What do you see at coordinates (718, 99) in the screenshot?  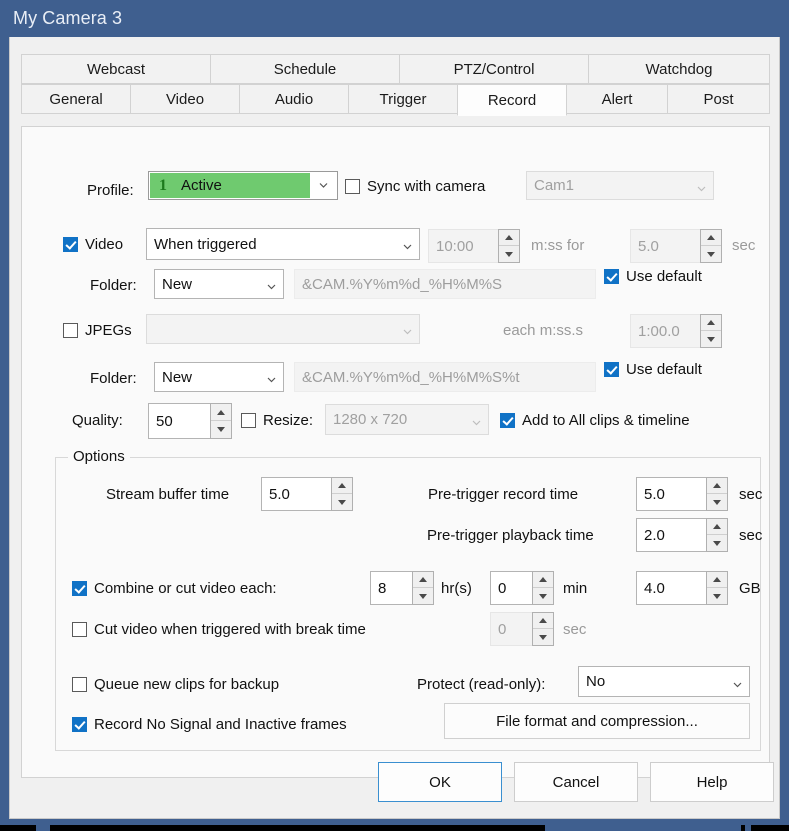 I see `tab-post: Post` at bounding box center [718, 99].